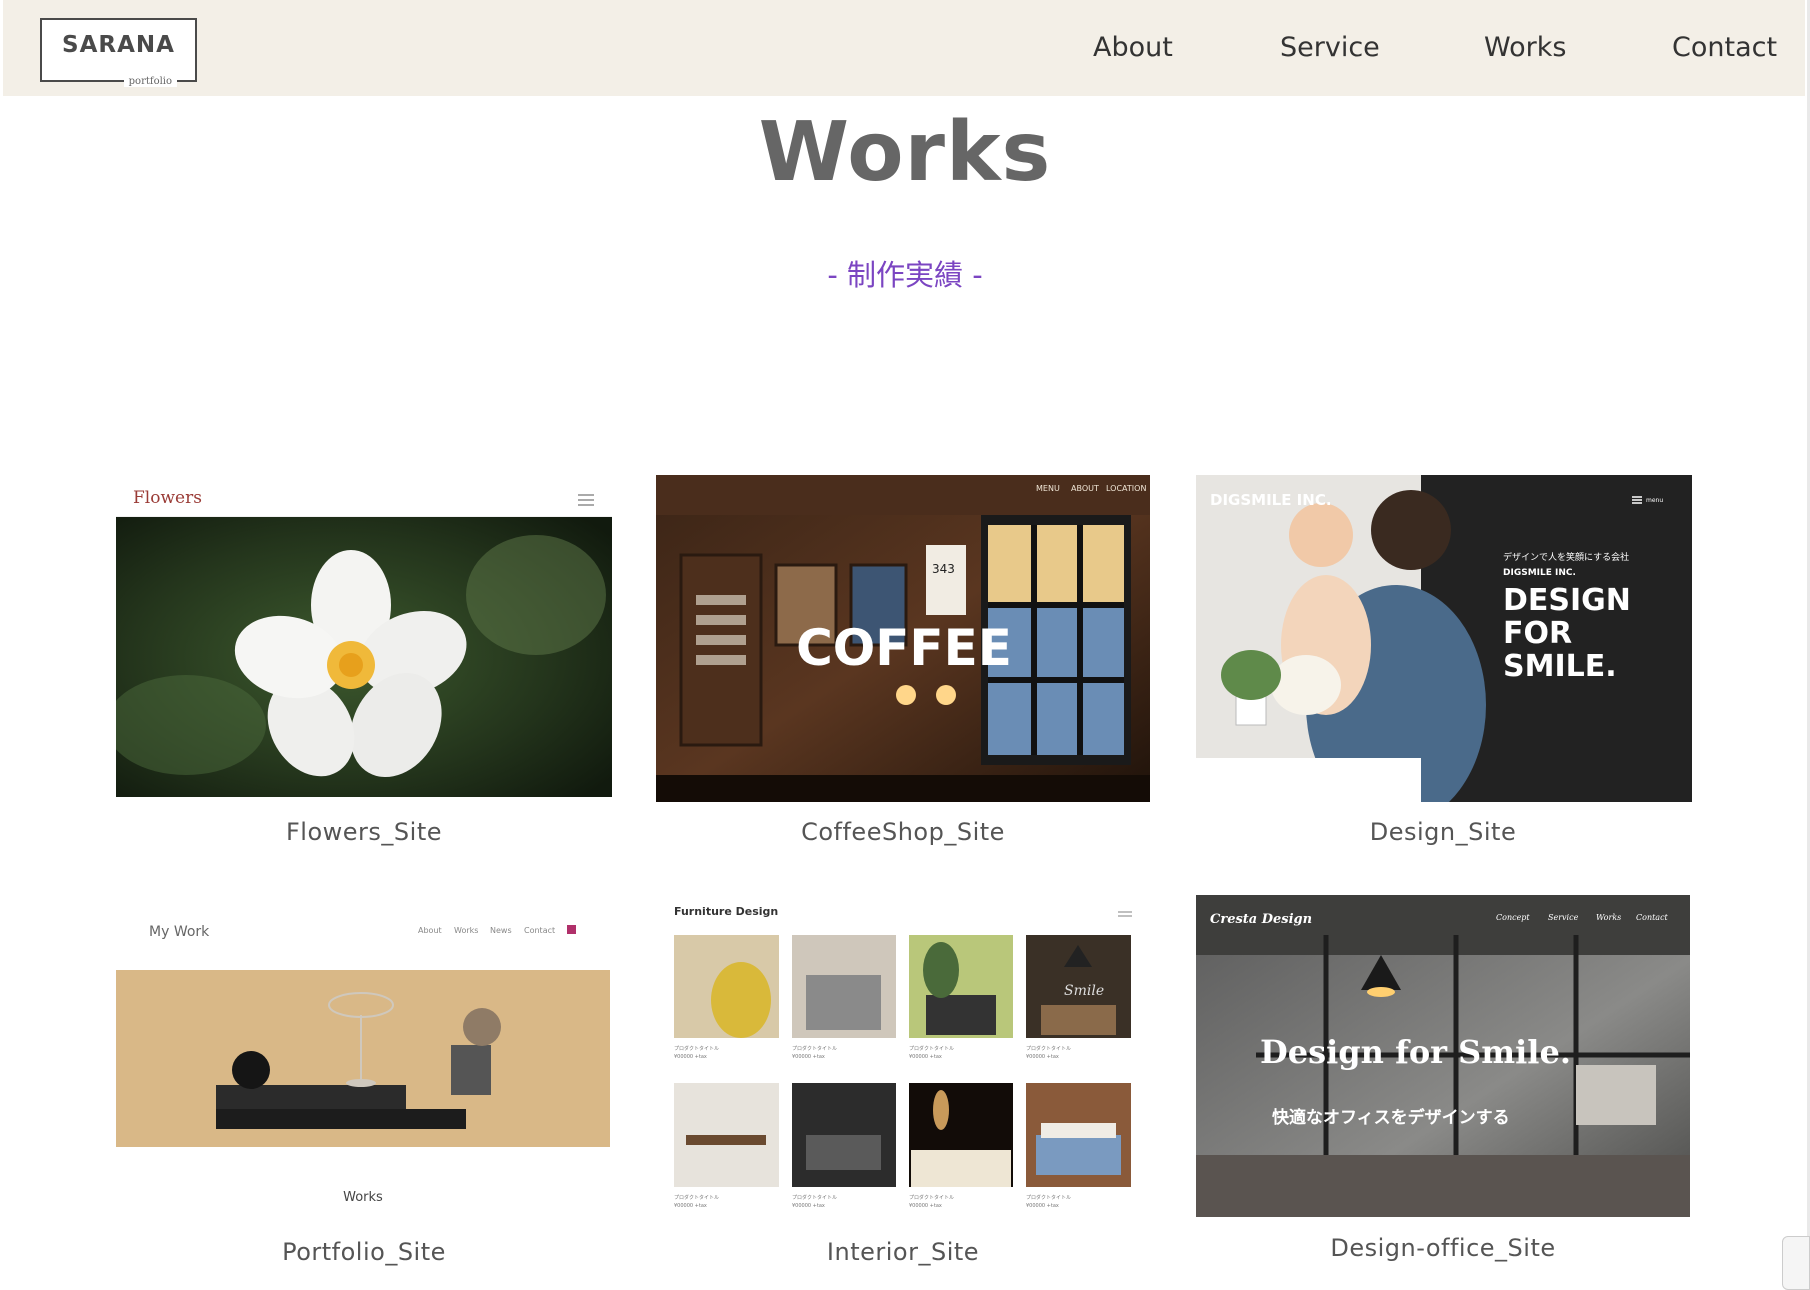 This screenshot has height=1290, width=1810. Describe the element at coordinates (1271, 500) in the screenshot. I see `design-brand: DIGSMILE INC.` at that location.